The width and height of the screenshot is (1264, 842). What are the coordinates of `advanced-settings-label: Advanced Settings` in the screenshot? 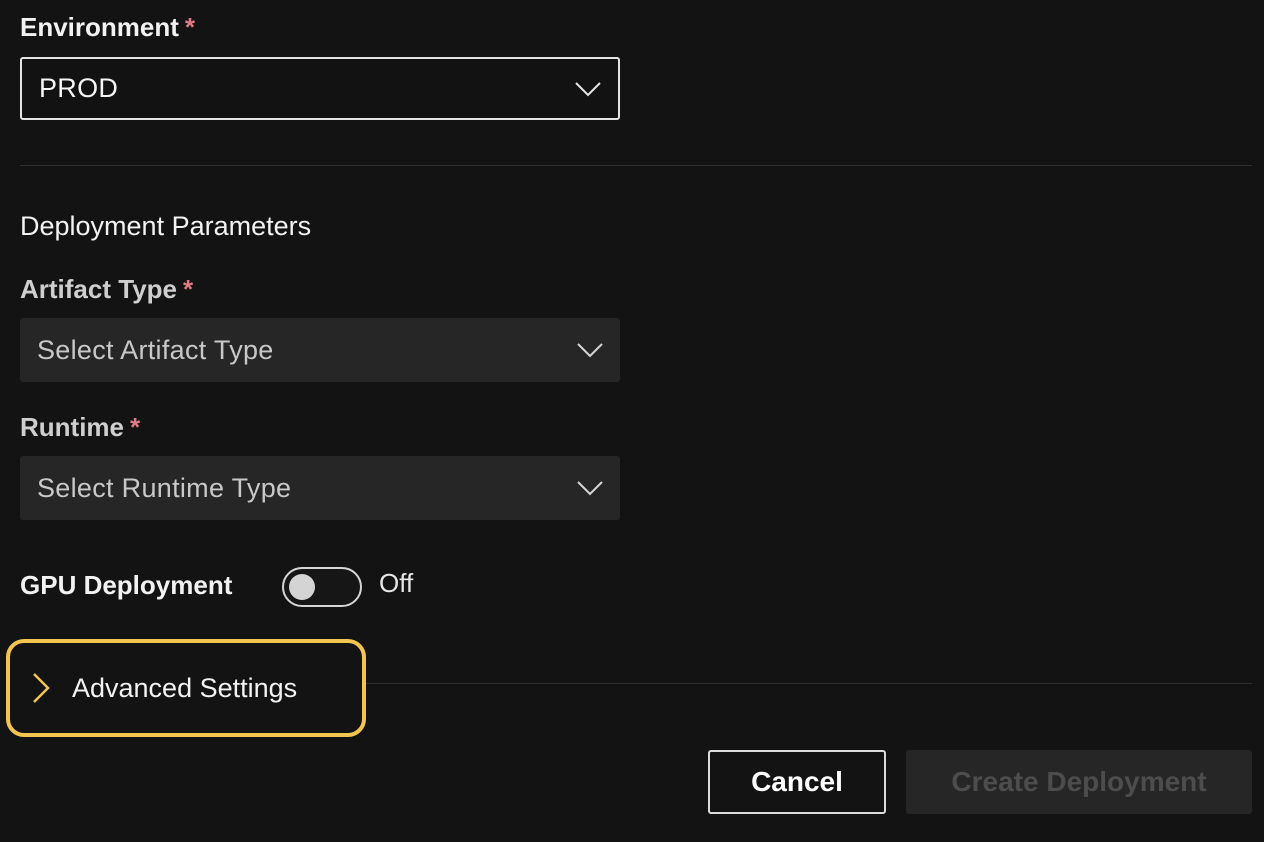 It's located at (185, 687).